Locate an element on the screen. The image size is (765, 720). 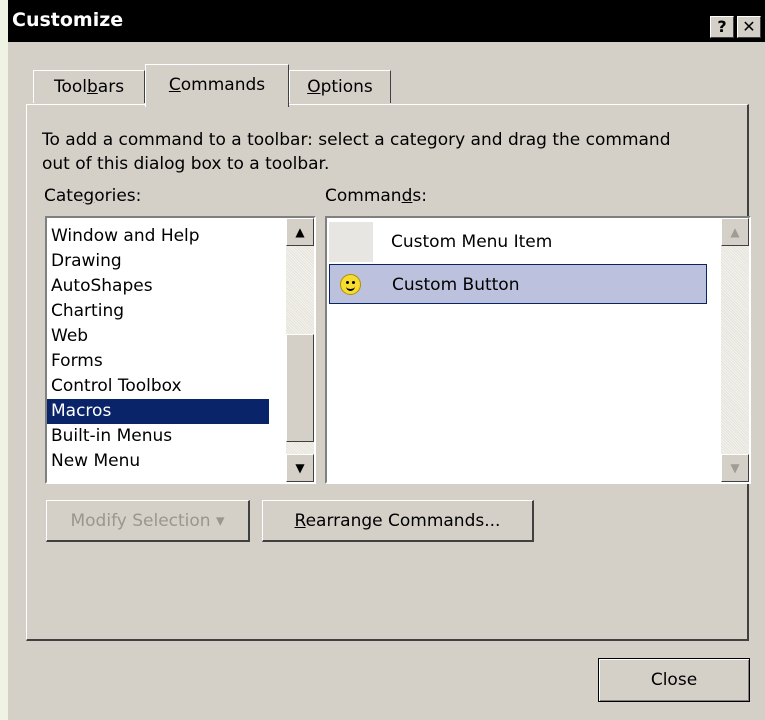
command-item-custom-menu-item: Custom Menu Item is located at coordinates (518, 242).